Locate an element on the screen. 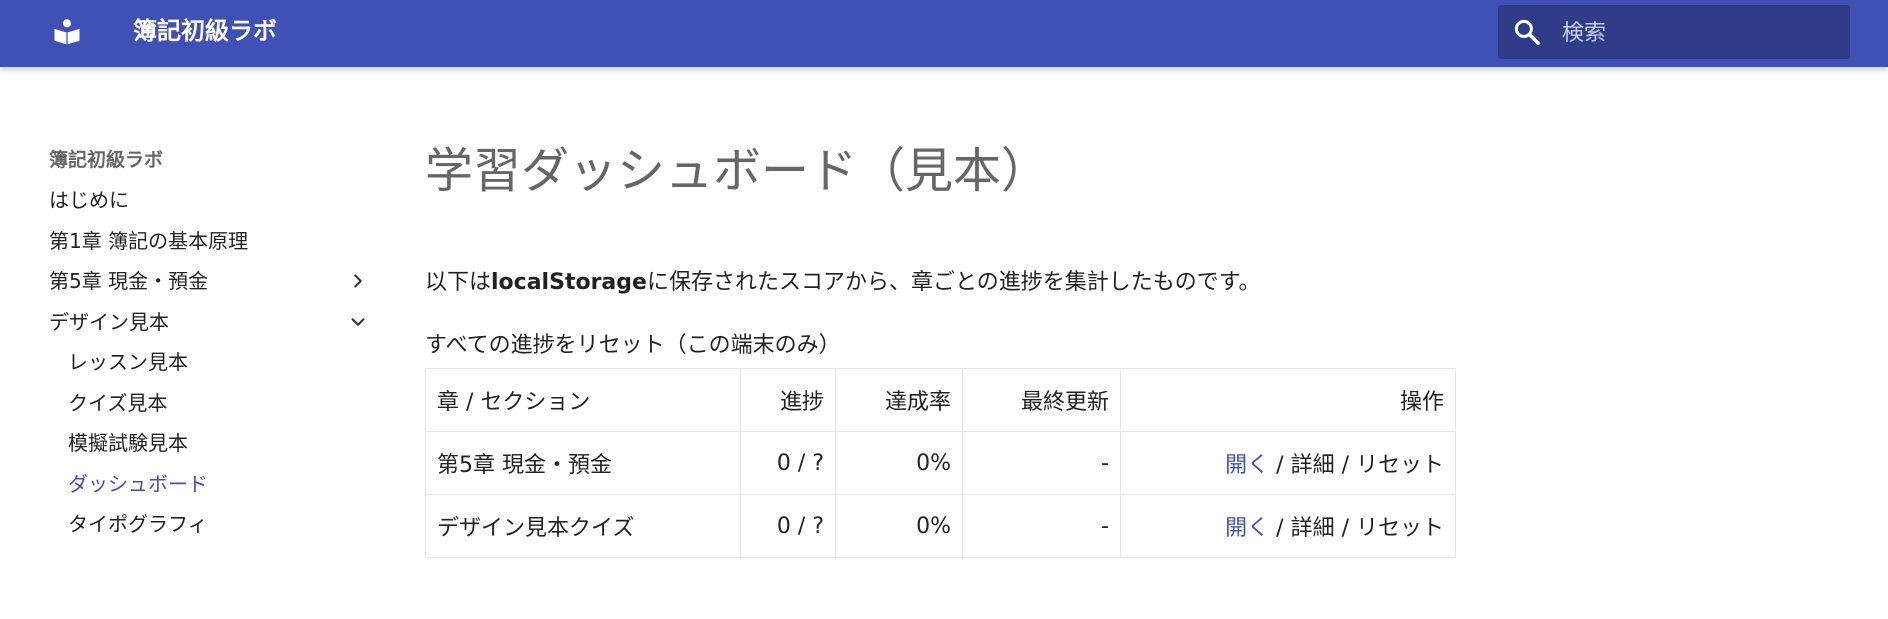 Image resolution: width=1888 pixels, height=619 pixels. search-box is located at coordinates (1674, 32).